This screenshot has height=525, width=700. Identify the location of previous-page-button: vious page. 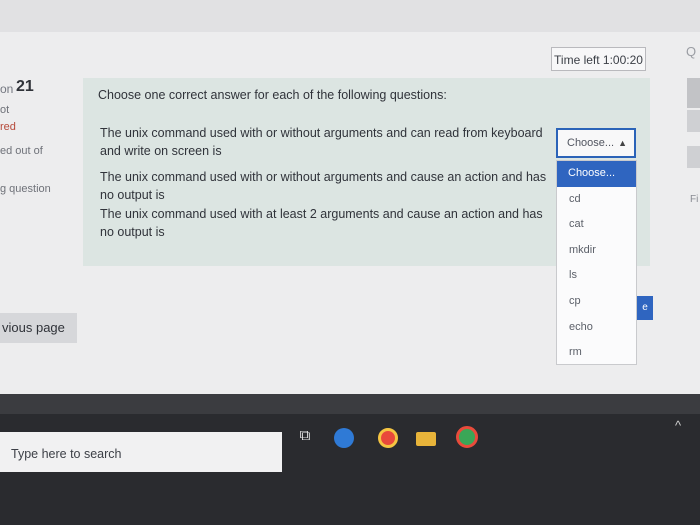
(38, 328).